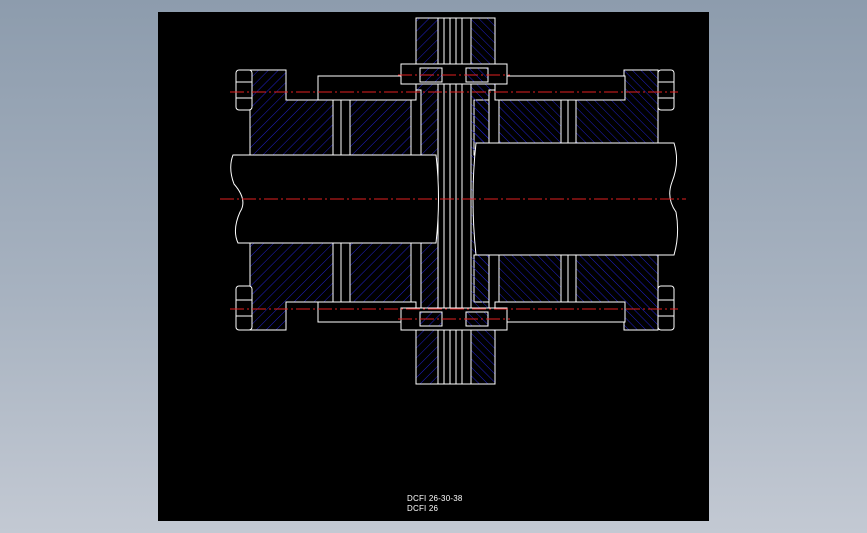 The height and width of the screenshot is (533, 867). I want to click on title-block: DCFI 26-30-38 DCFI 26, so click(435, 504).